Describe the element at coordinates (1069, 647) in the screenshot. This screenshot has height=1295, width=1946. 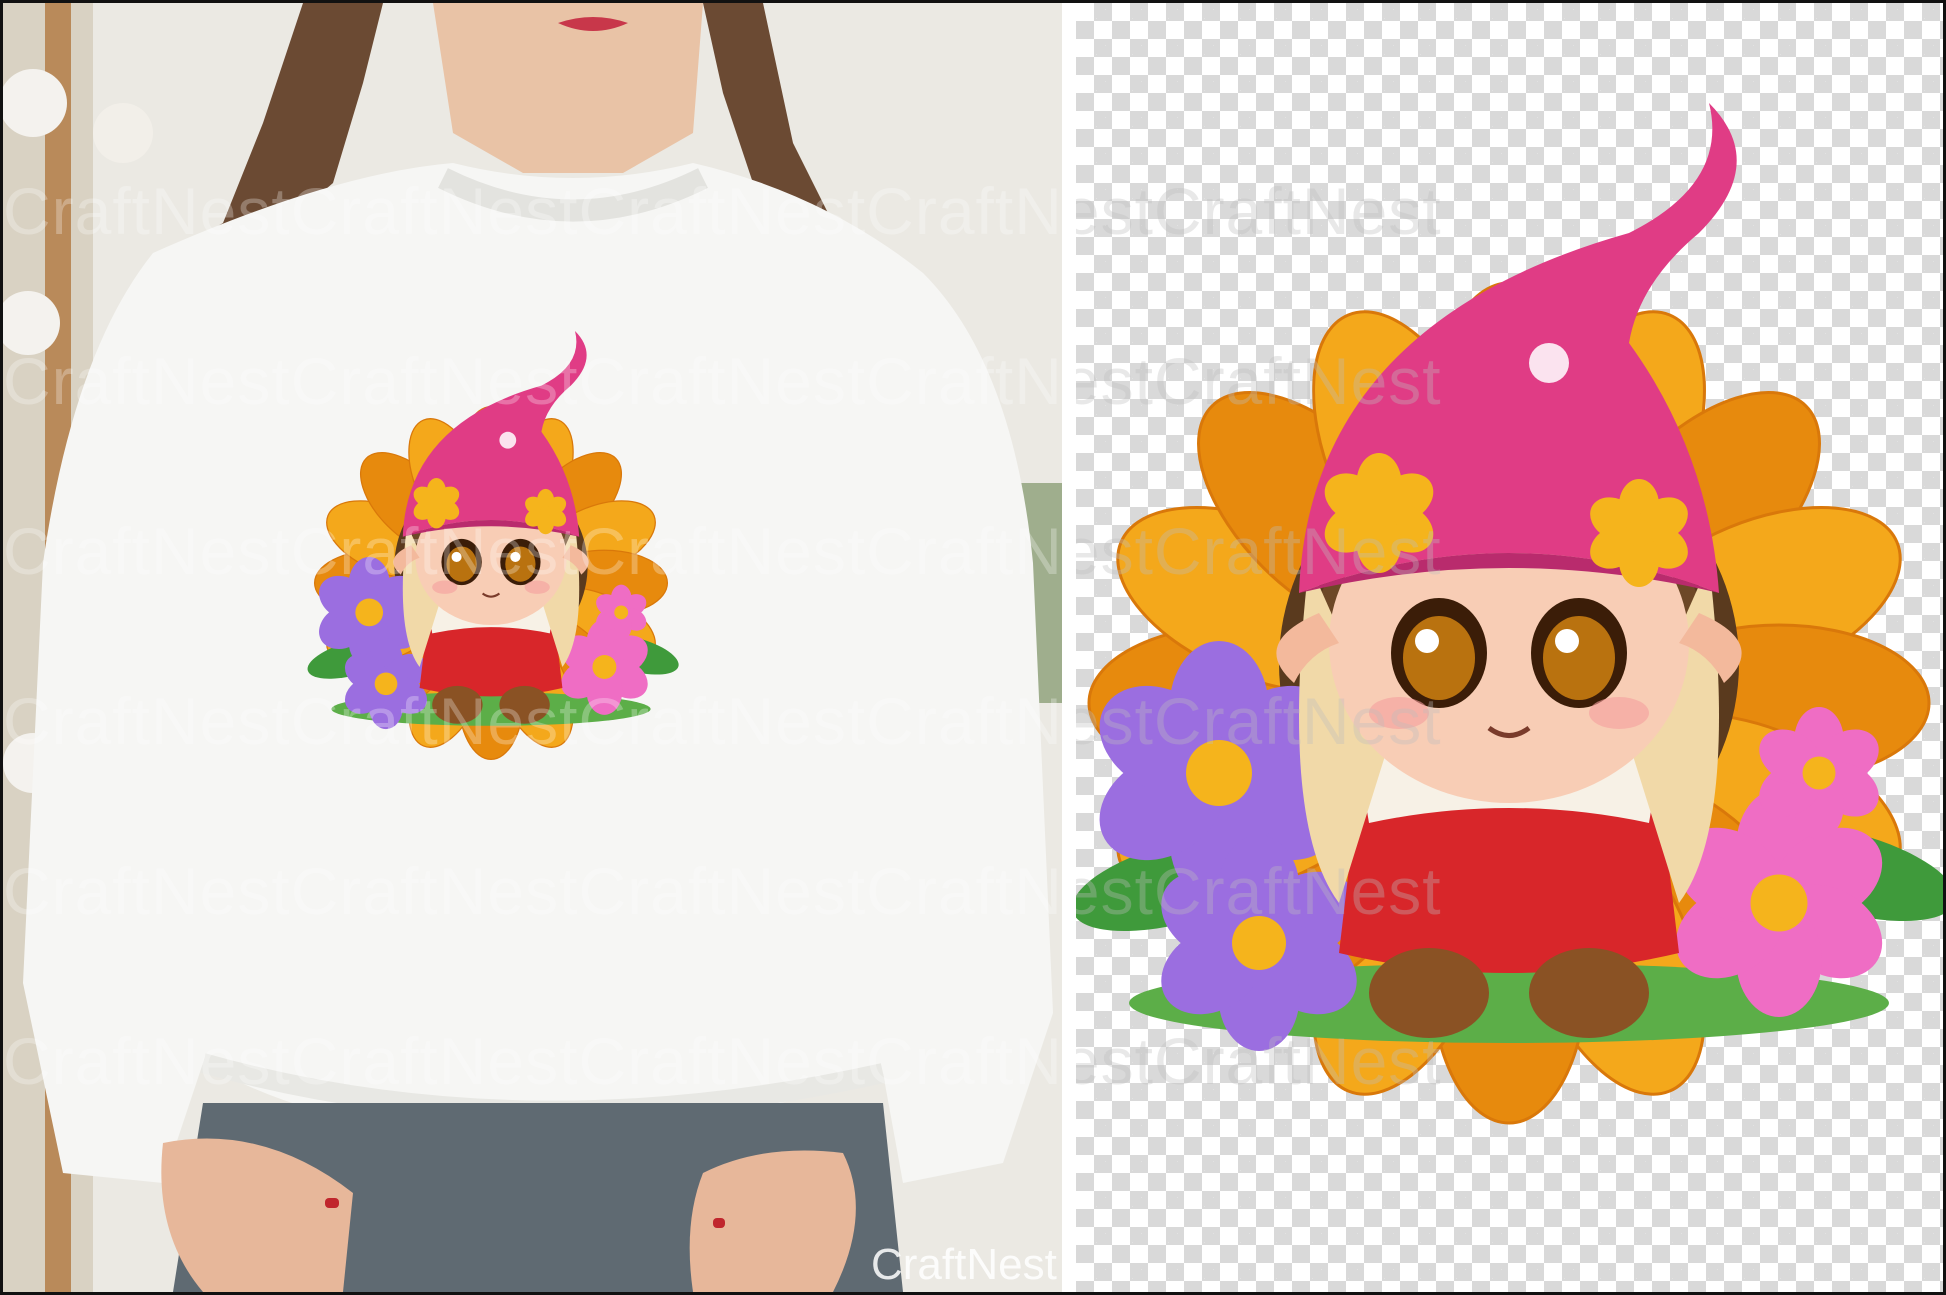
I see `panel-divider` at that location.